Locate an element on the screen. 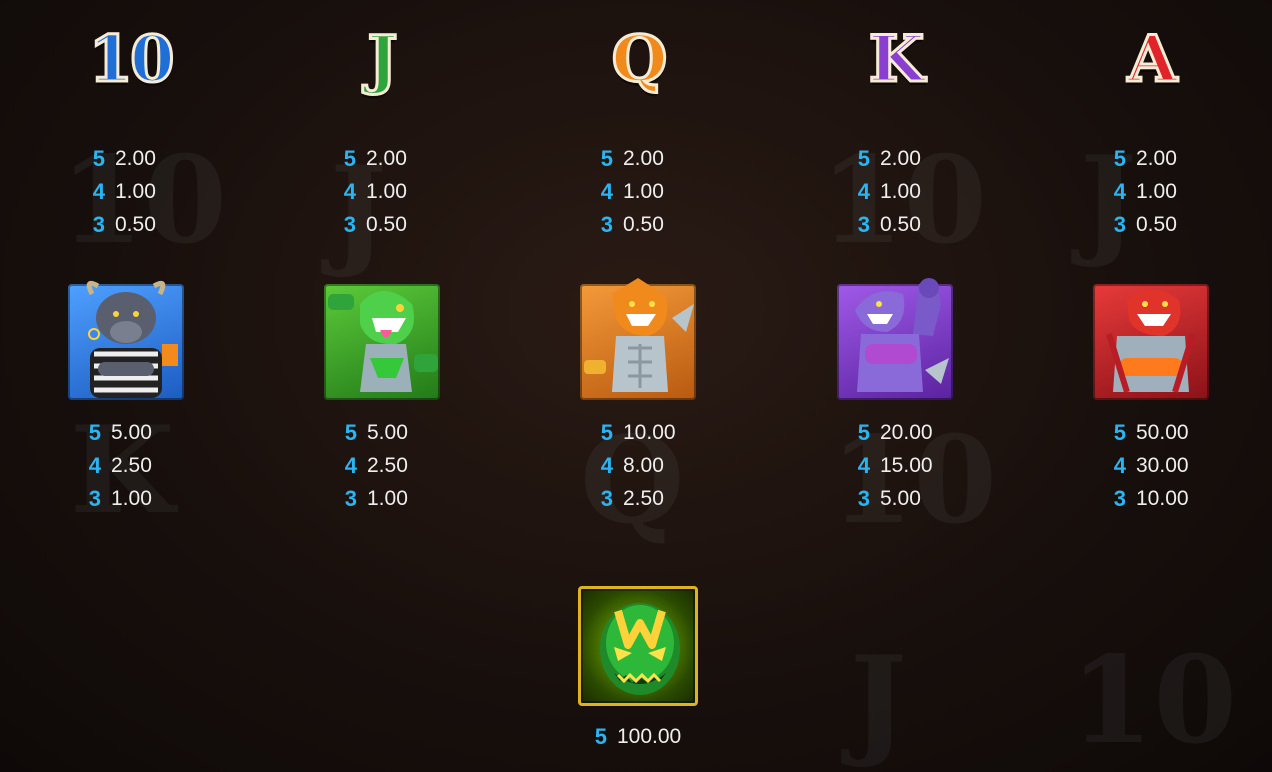 This screenshot has height=772, width=1272. pay-row: 5 20.00 is located at coordinates (895, 432).